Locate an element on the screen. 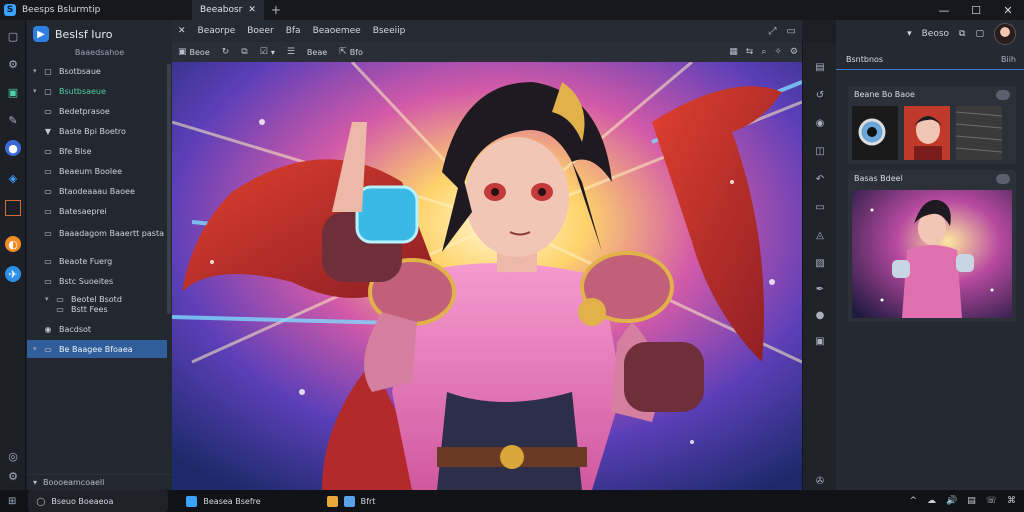 This screenshot has height=512, width=1024. battery-icon: ▤ is located at coordinates (971, 501).